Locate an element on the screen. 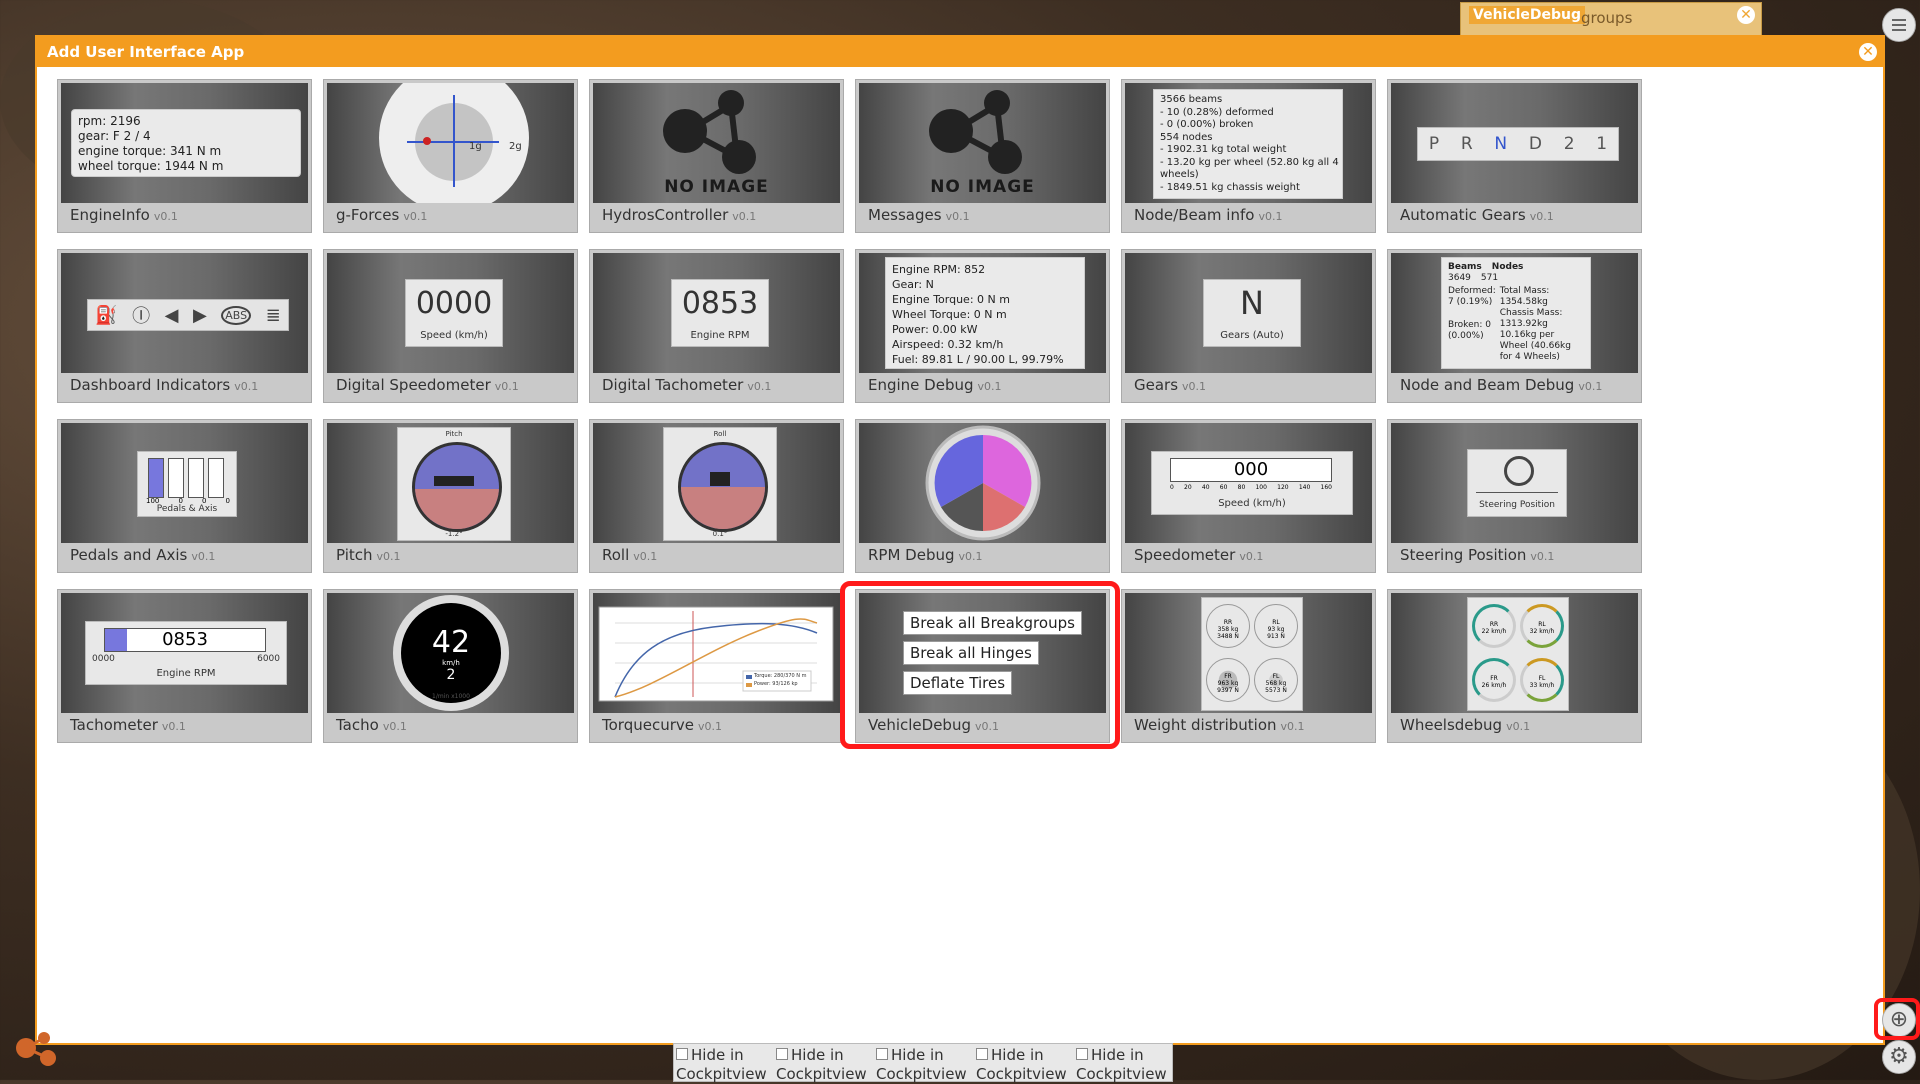 The height and width of the screenshot is (1084, 1920). app-preview: Roll 0.1° is located at coordinates (716, 483).